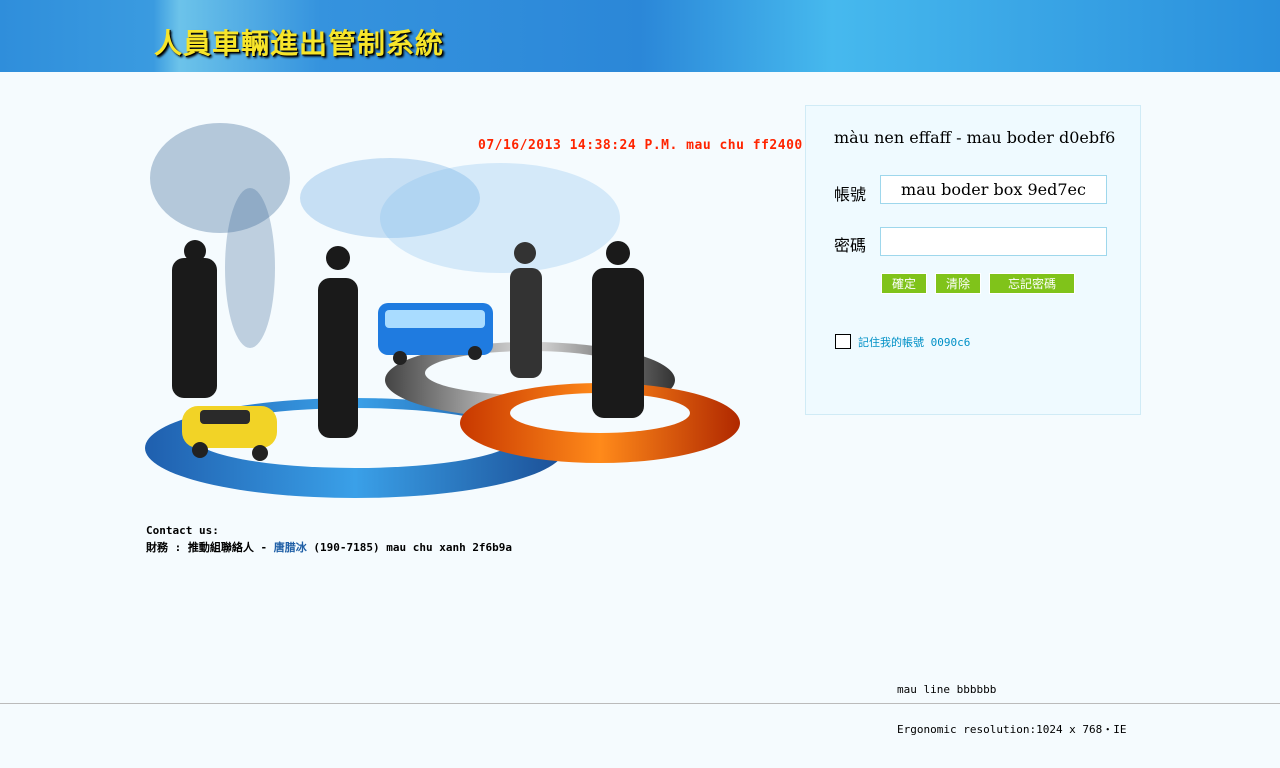 The height and width of the screenshot is (768, 1280). I want to click on contact-suffix: (190-7185) mau chu xanh 2f6b9a, so click(409, 547).